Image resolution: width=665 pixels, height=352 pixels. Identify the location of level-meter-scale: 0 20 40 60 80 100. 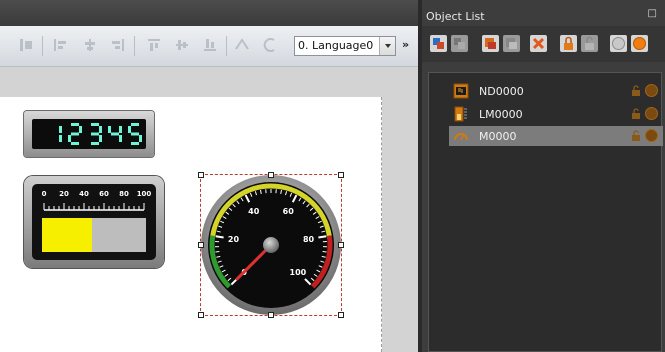
(97, 200).